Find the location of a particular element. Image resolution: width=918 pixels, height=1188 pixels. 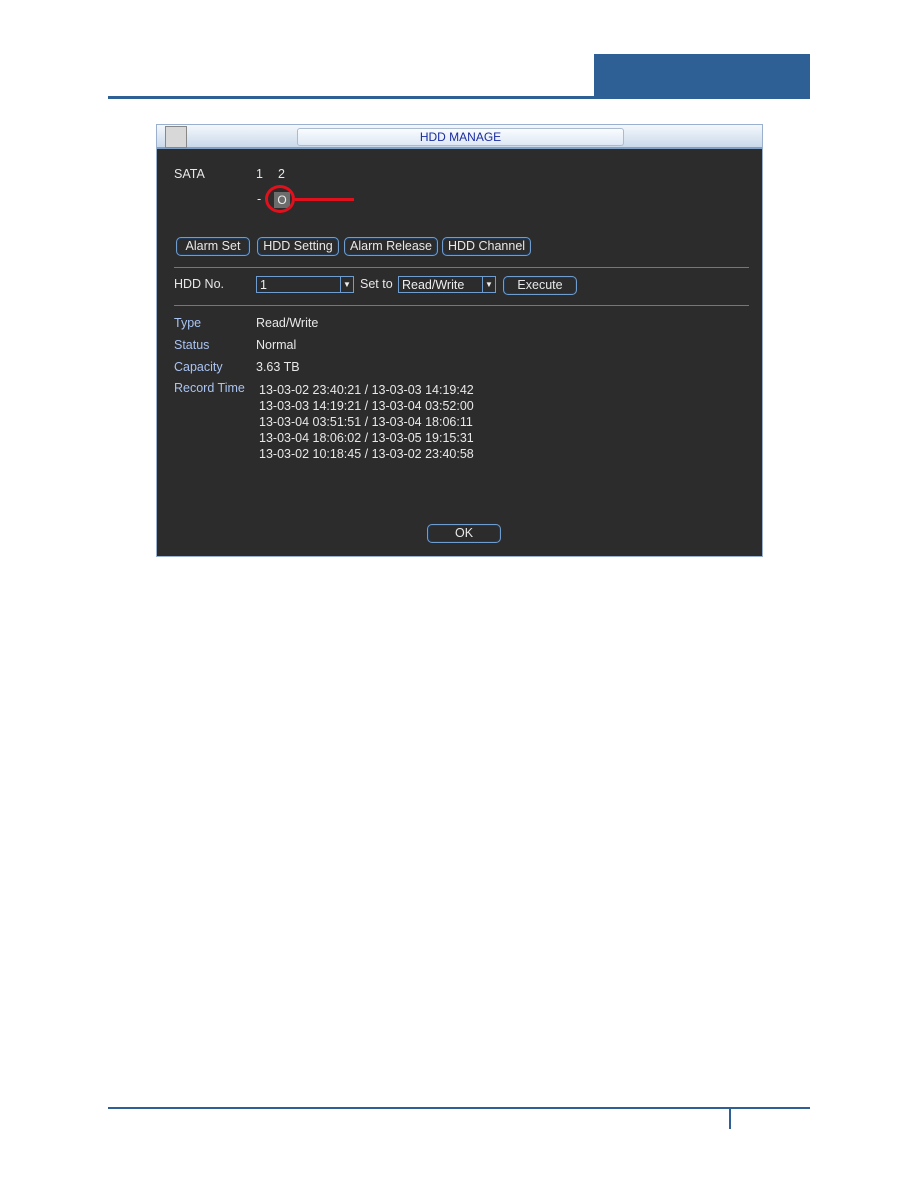

sata-1-state: - is located at coordinates (259, 199).